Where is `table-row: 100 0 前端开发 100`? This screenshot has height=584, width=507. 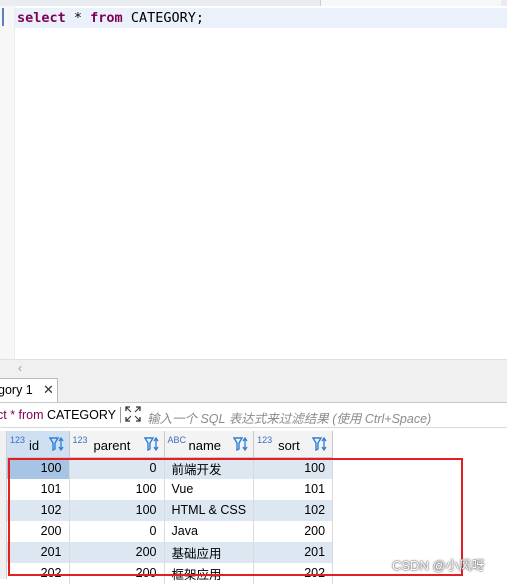
table-row: 100 0 前端开发 100 is located at coordinates (170, 468).